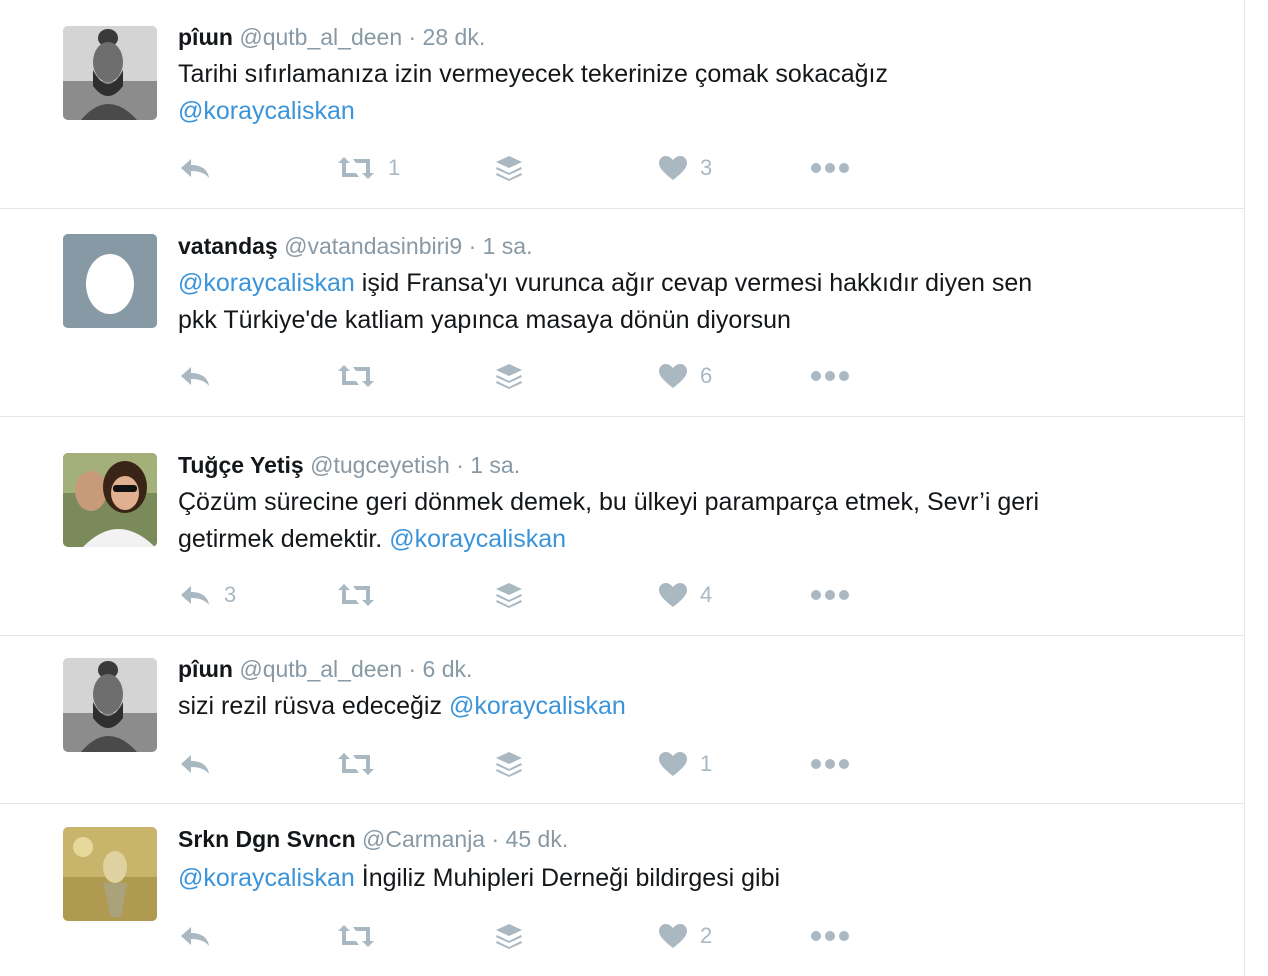  What do you see at coordinates (447, 37) in the screenshot?
I see `timestamp: · 28 dk.` at bounding box center [447, 37].